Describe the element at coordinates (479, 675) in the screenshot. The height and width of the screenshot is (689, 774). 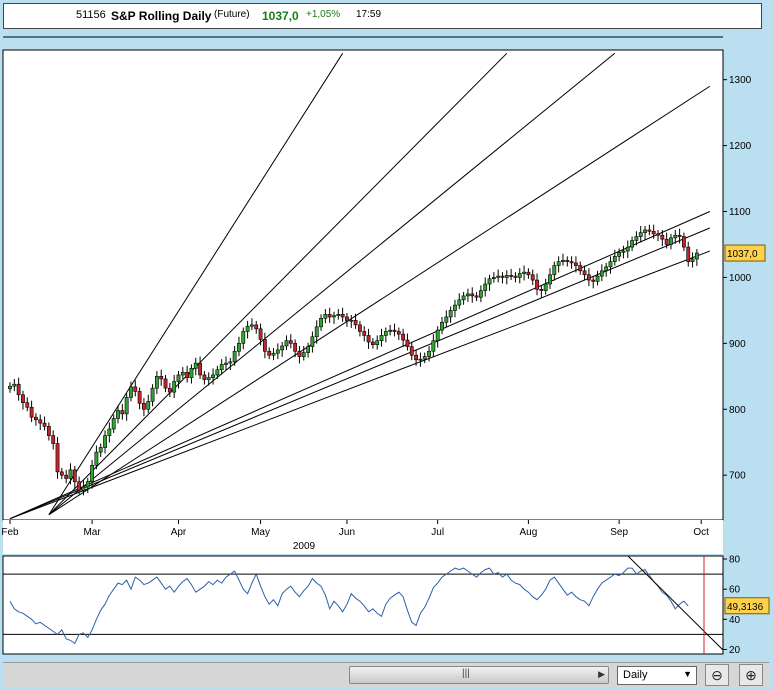
I see `horizontal-scrollbar: ||| ▶` at that location.